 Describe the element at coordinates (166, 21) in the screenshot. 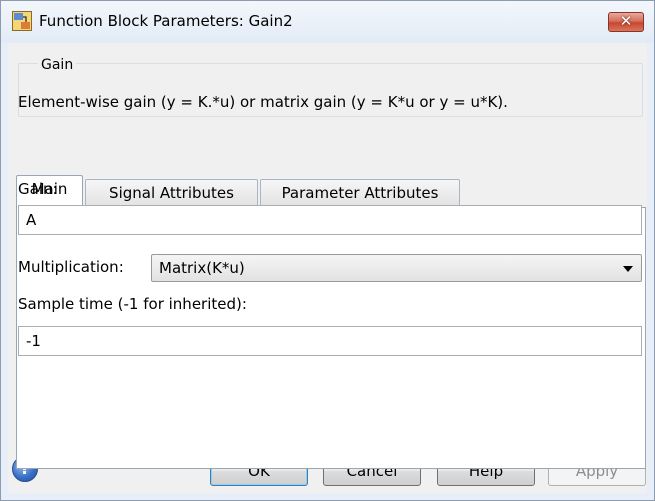

I see `window-title: Function Block Parameters: Gain2` at that location.